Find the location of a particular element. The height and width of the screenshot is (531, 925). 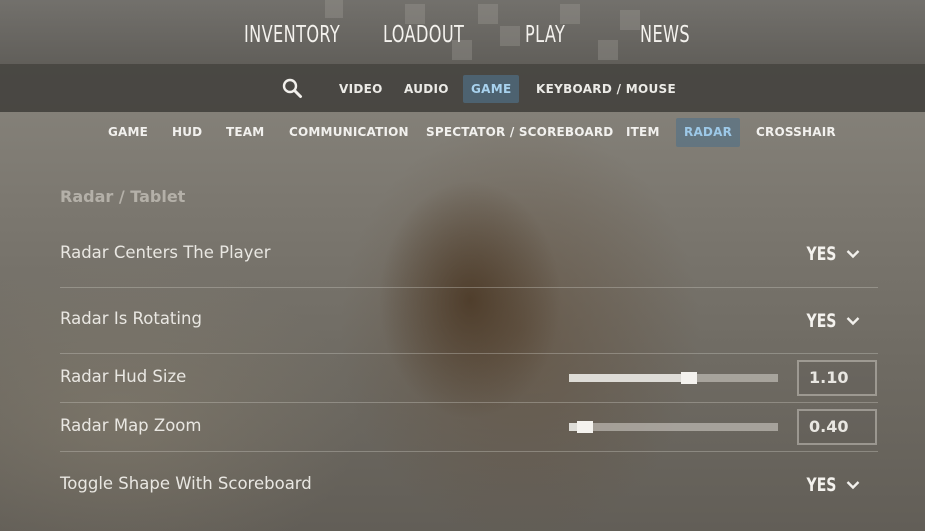

subtab-communication: COMMUNICATION is located at coordinates (349, 132).